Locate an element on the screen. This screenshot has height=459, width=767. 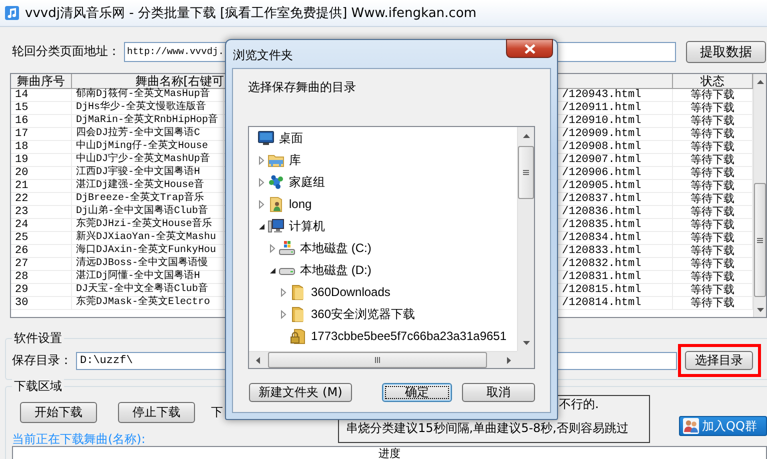
choose-folder-button: 选择目录 is located at coordinates (719, 360).